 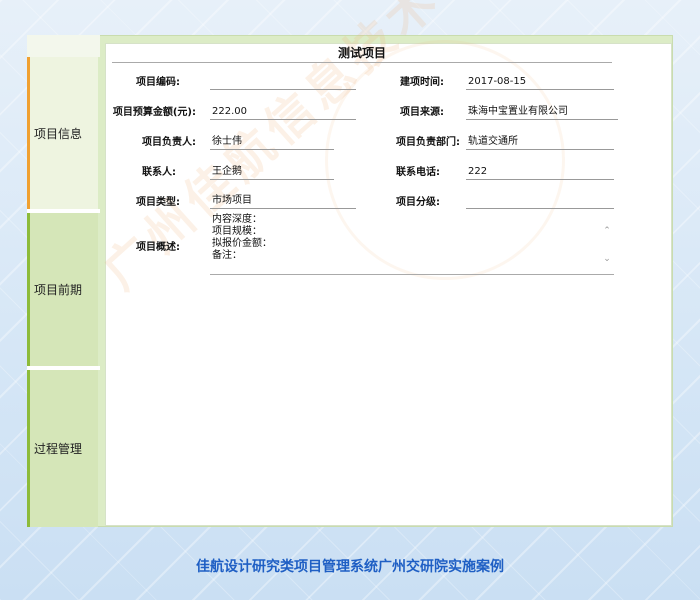 What do you see at coordinates (540, 82) in the screenshot?
I see `build-time-field: 2017-08-15` at bounding box center [540, 82].